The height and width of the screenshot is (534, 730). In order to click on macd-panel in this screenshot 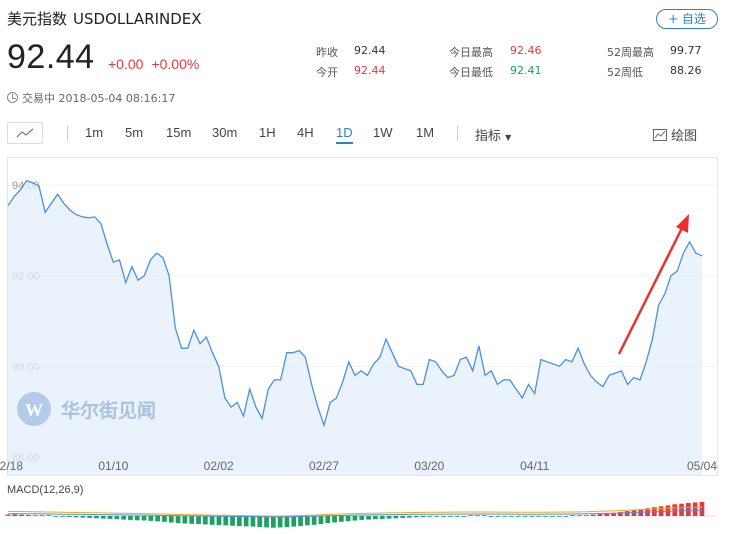, I will do `click(361, 515)`.